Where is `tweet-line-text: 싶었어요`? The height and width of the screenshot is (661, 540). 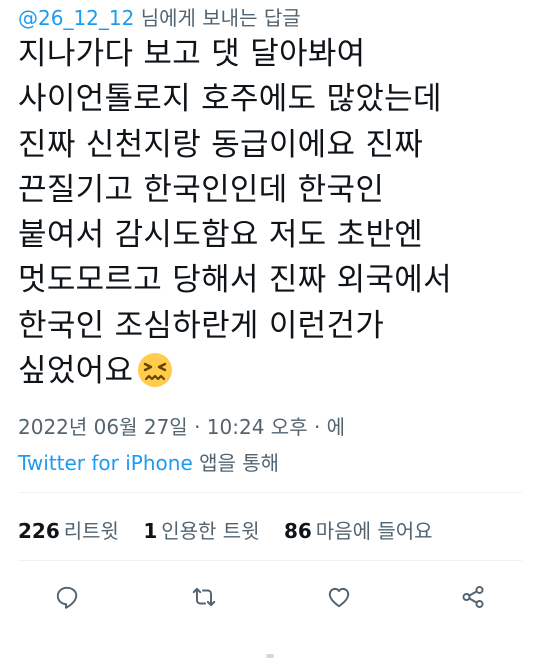 tweet-line-text: 싶었어요 is located at coordinates (76, 371).